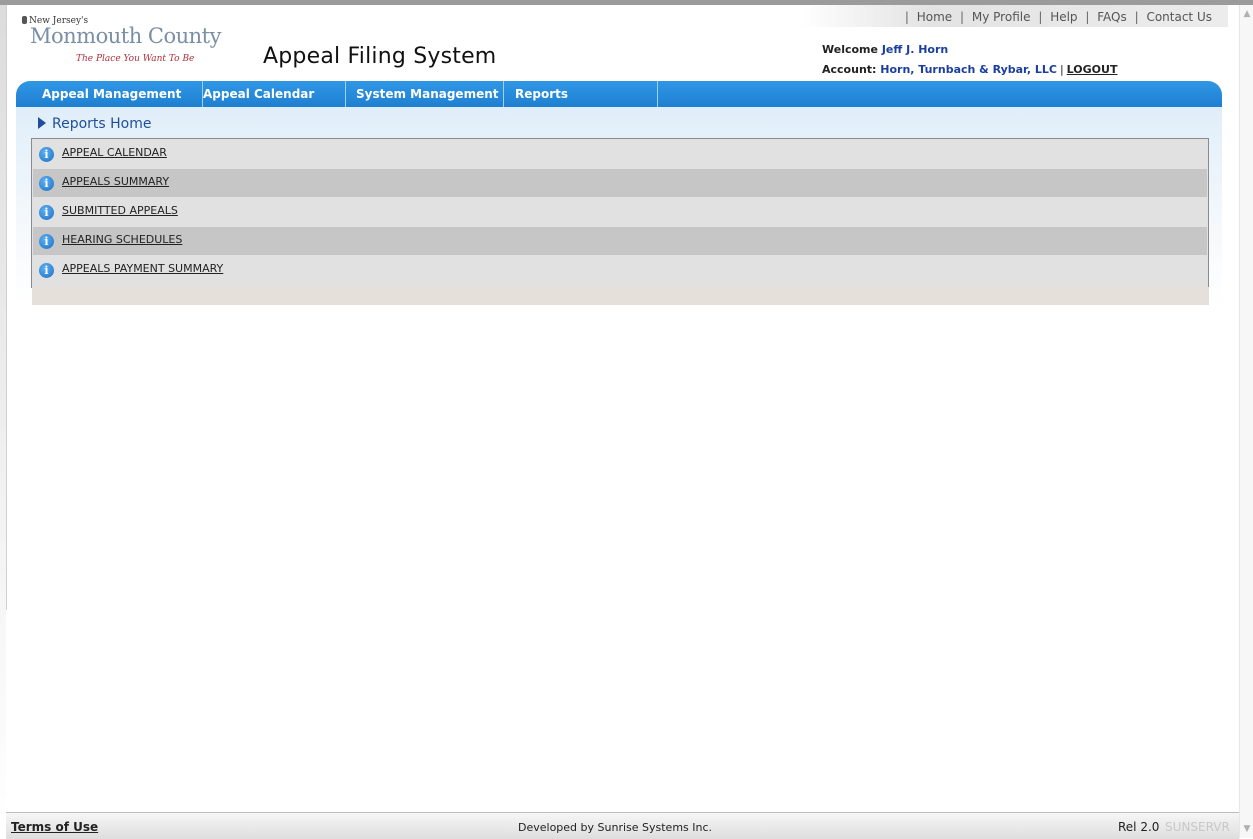 This screenshot has width=1253, height=839. I want to click on contact-us-link: Contact Us, so click(1179, 17).